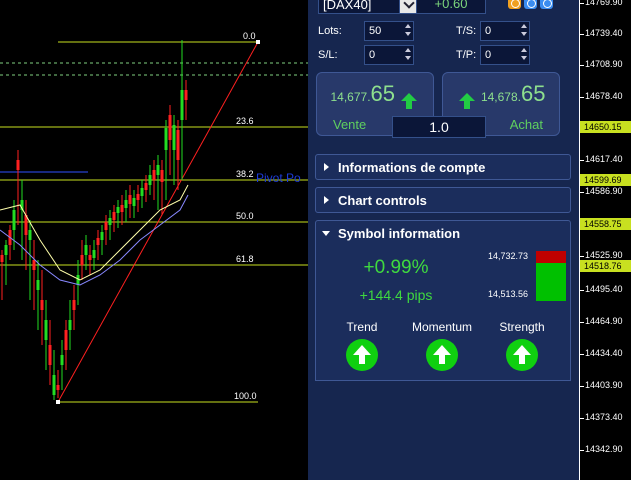 The image size is (631, 480). I want to click on sell-price-small: 14,677., so click(350, 97).